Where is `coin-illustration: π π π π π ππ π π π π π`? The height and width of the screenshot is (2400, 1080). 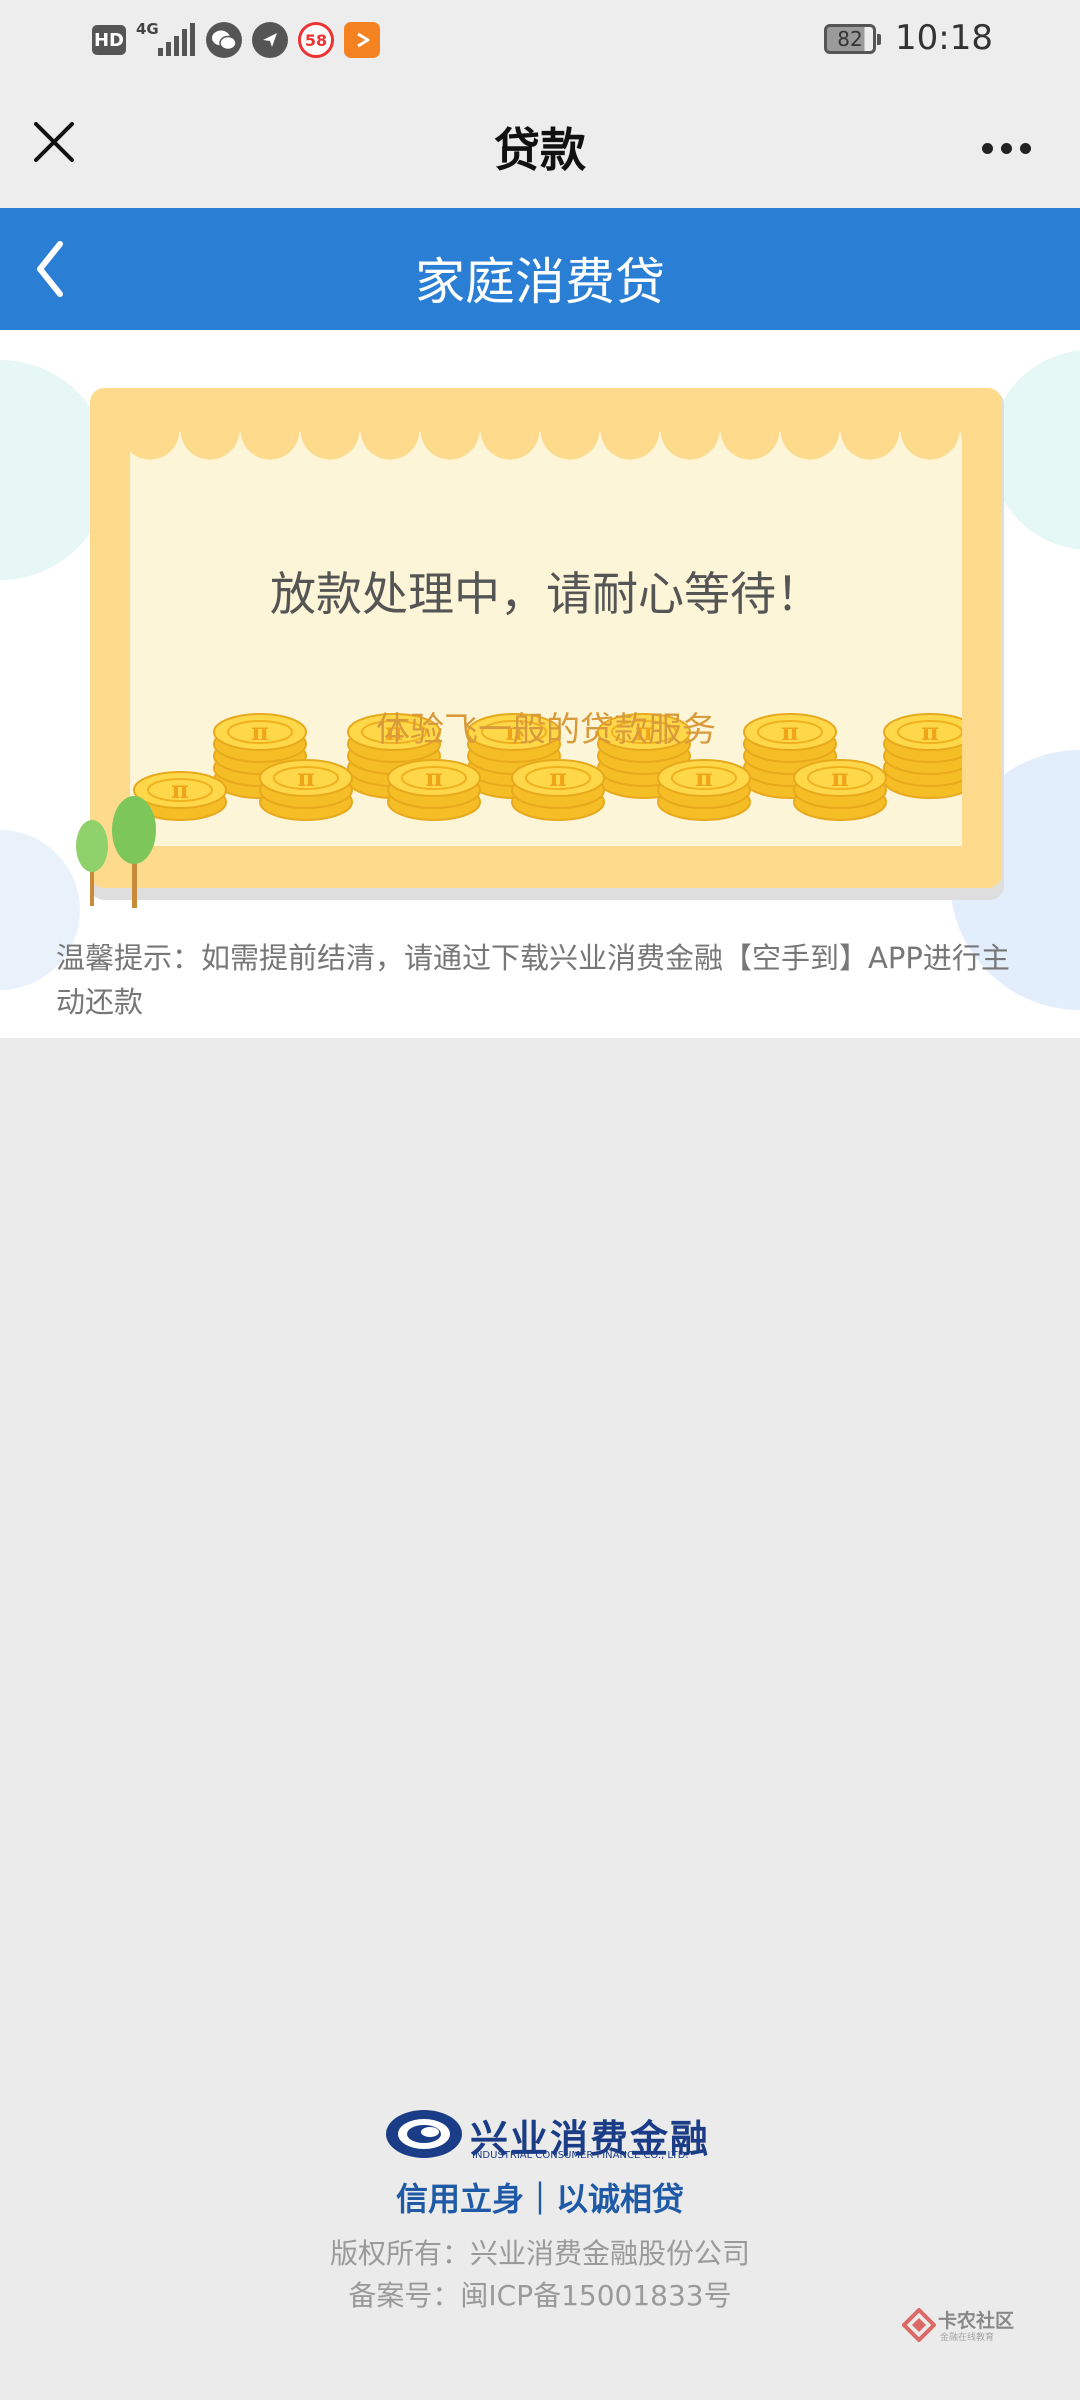
coin-illustration: π π π π π ππ π π π π π is located at coordinates (547, 767).